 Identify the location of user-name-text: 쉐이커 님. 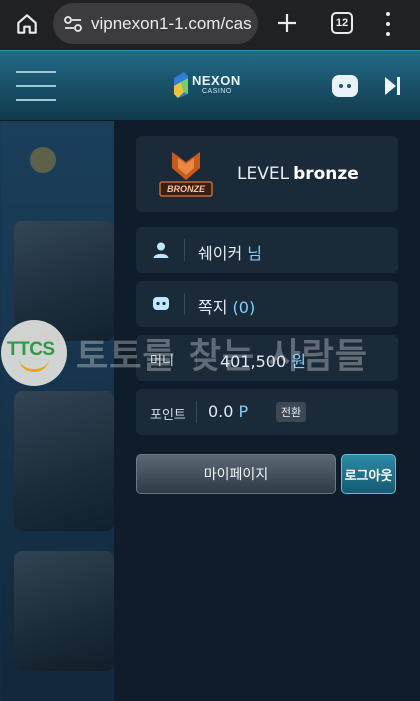
(230, 252).